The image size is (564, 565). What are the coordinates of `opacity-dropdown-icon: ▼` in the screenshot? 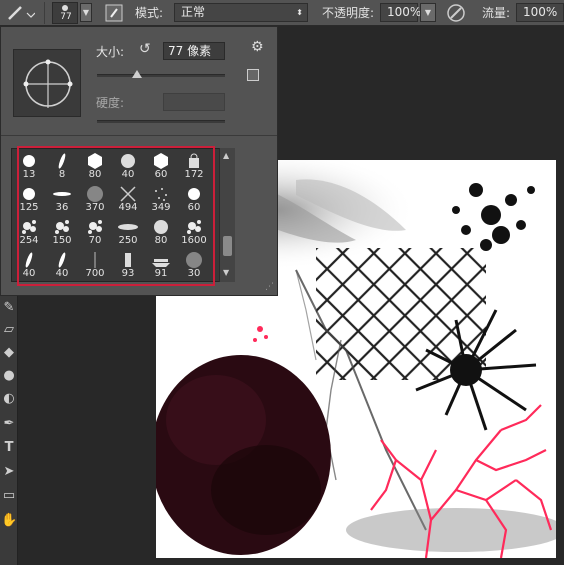 It's located at (428, 12).